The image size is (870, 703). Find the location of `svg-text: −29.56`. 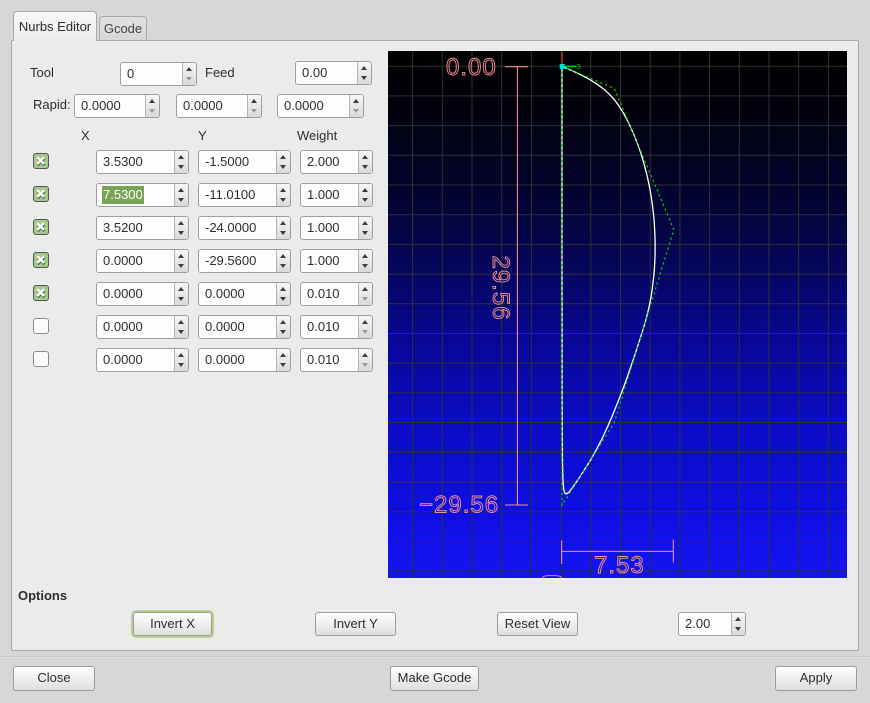

svg-text: −29.56 is located at coordinates (459, 505).